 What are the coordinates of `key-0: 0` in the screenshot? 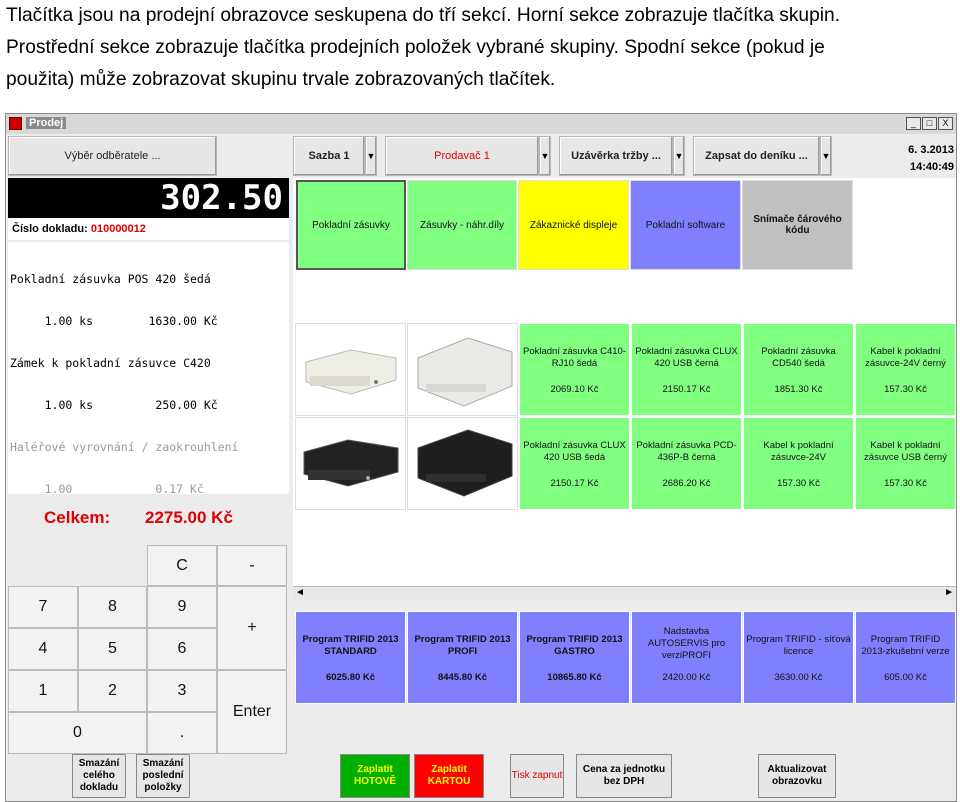 It's located at (77, 733).